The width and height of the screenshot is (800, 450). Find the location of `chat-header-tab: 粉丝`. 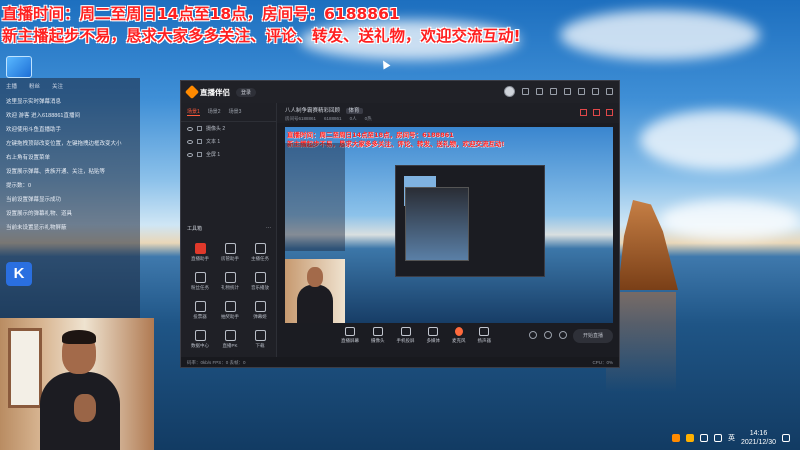

chat-header-tab: 粉丝 is located at coordinates (34, 86).